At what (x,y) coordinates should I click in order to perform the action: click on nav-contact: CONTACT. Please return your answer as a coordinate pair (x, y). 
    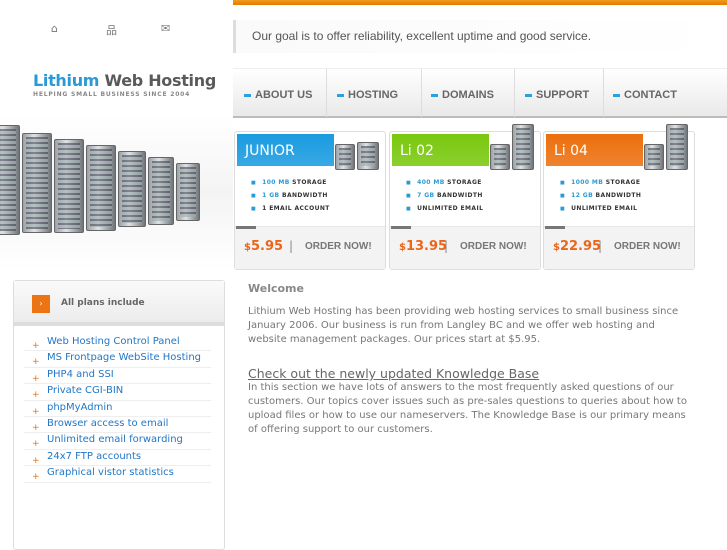
    Looking at the image, I should click on (665, 93).